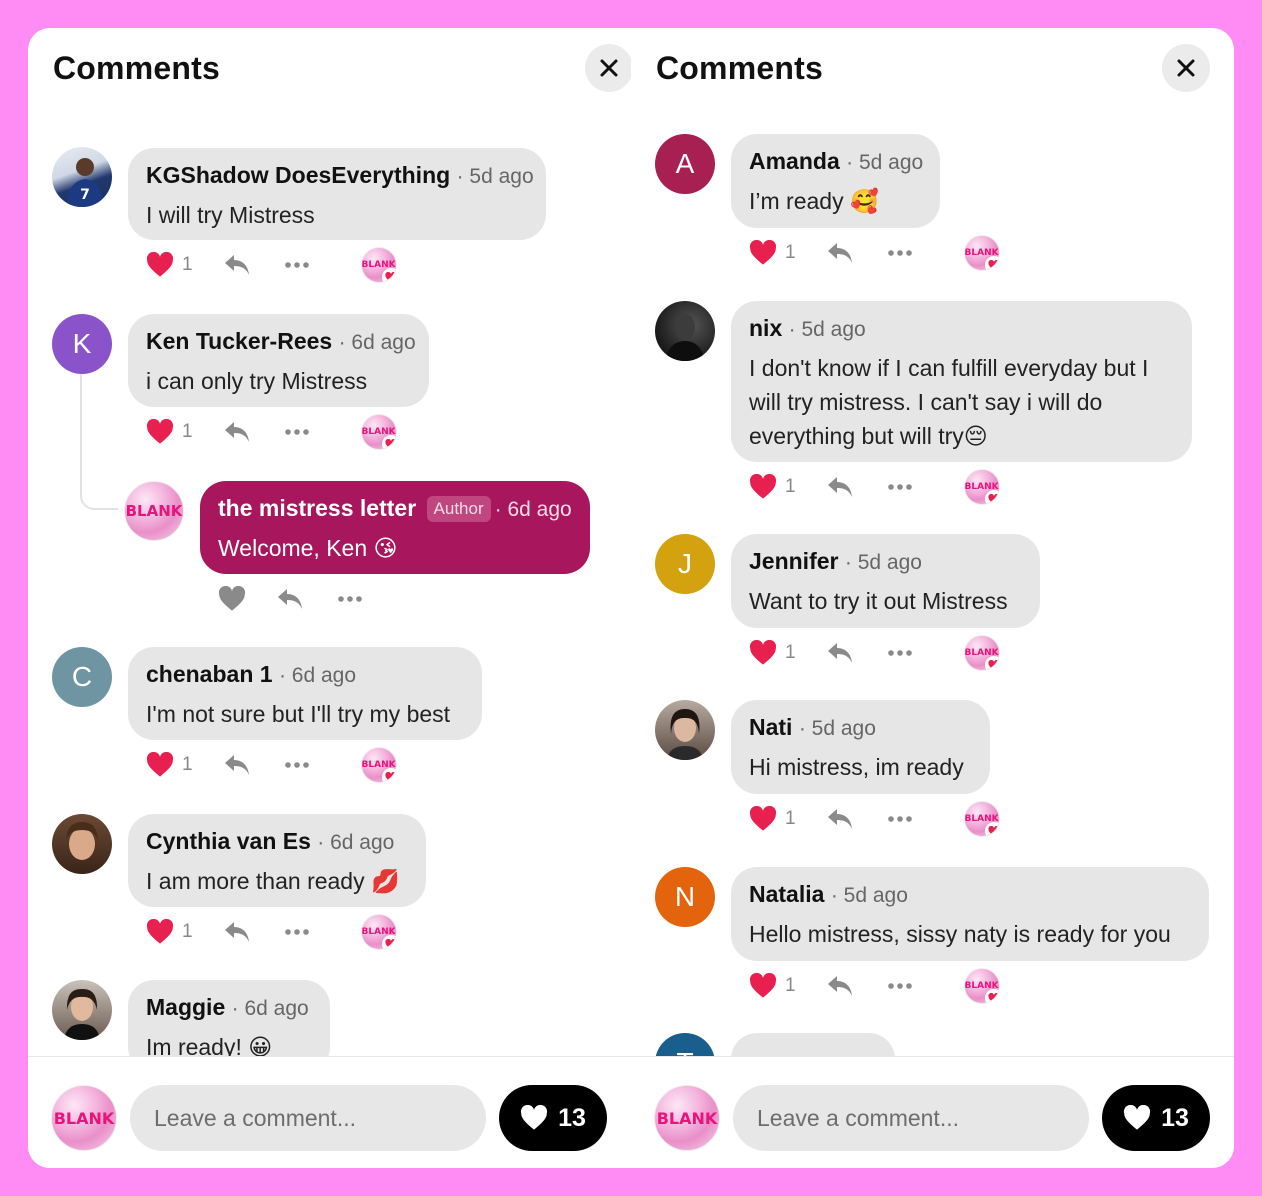 The width and height of the screenshot is (1262, 1196). I want to click on comment-text: i can only try Mistress, so click(257, 381).